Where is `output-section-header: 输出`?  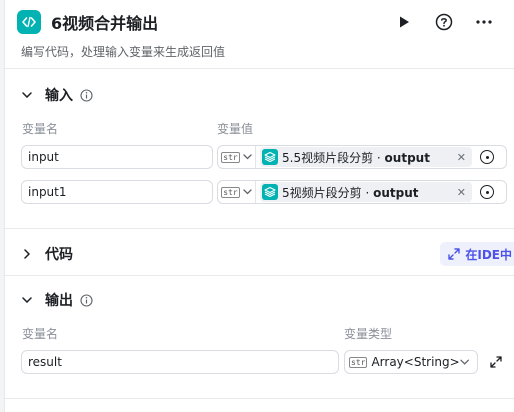 output-section-header: 输出 is located at coordinates (56, 300).